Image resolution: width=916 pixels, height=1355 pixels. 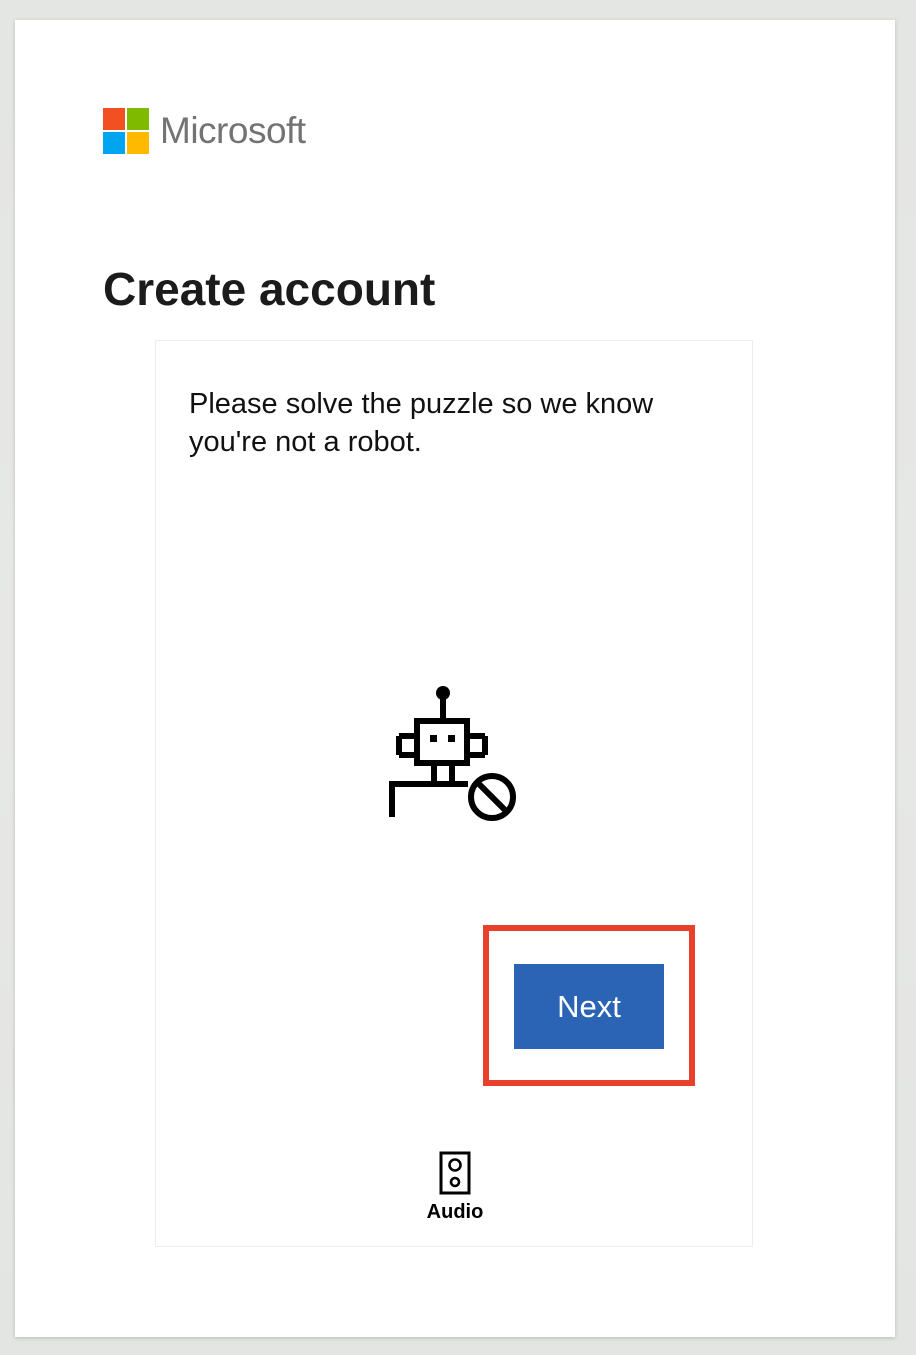 I want to click on brand-header: Microsoft, so click(x=204, y=131).